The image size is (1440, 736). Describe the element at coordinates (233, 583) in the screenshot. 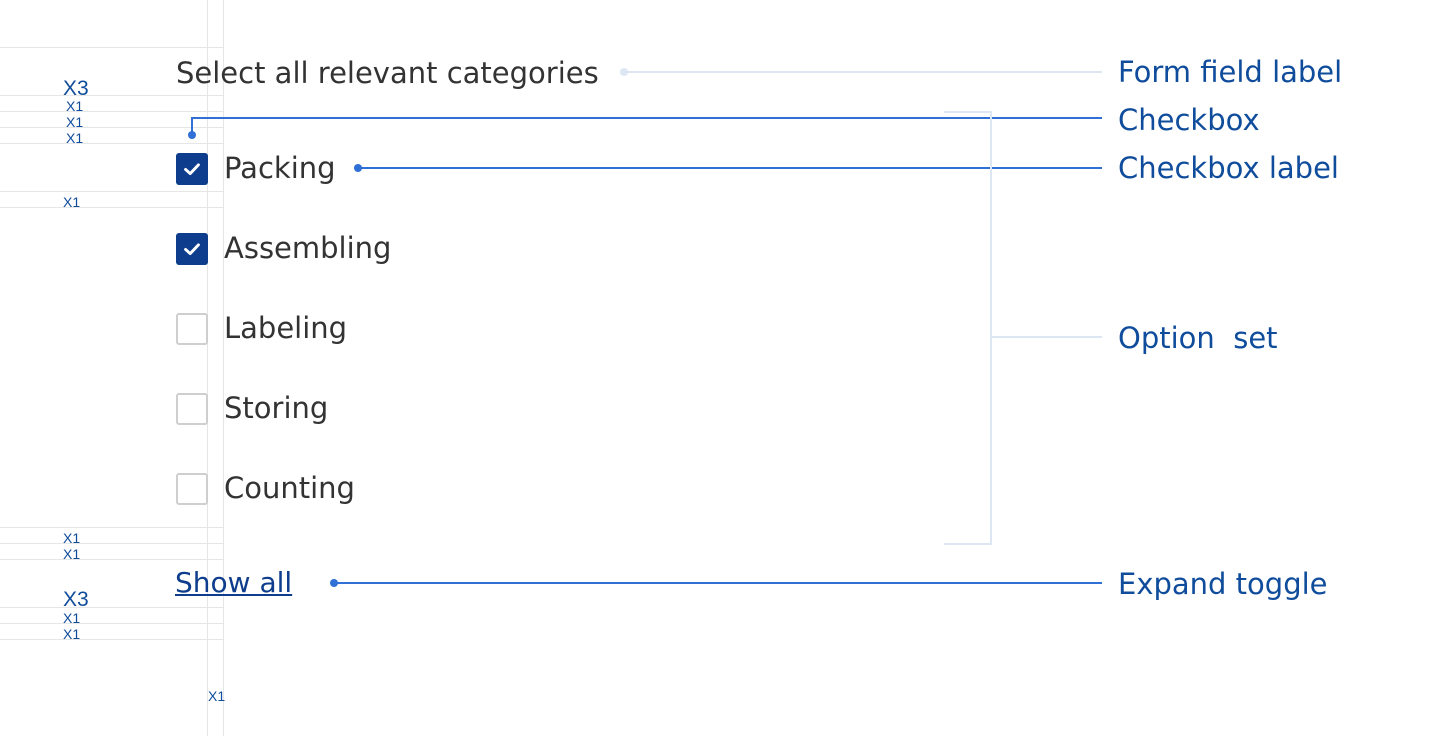

I see `show-all-link: Show all` at that location.